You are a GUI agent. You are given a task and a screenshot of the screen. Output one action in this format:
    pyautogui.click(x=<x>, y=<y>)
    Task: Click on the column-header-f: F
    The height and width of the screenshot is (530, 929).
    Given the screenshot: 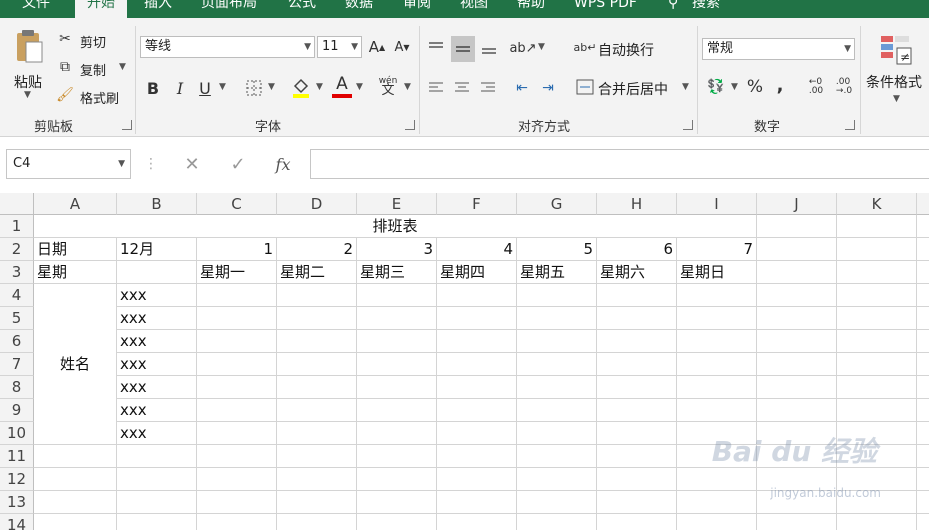 What is the action you would take?
    pyautogui.click(x=477, y=204)
    